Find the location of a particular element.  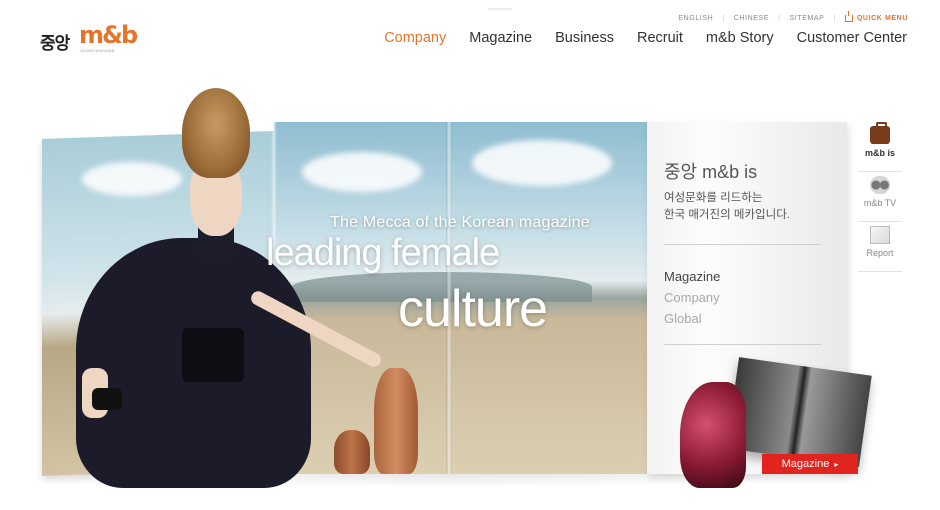

model-bracelet is located at coordinates (107, 399).